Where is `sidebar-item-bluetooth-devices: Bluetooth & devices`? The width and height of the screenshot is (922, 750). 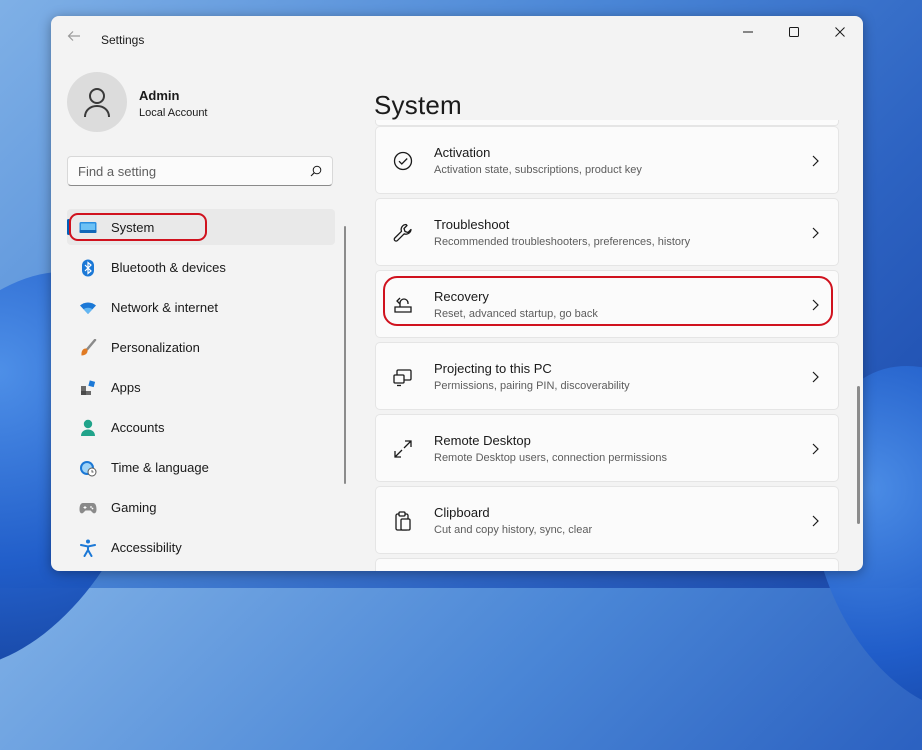
sidebar-item-bluetooth-devices: Bluetooth & devices is located at coordinates (201, 267).